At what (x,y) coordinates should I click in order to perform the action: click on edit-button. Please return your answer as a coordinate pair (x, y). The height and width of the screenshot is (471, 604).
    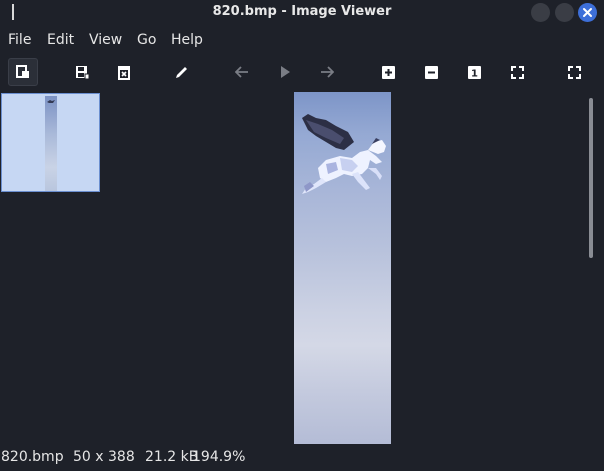
    Looking at the image, I should click on (181, 72).